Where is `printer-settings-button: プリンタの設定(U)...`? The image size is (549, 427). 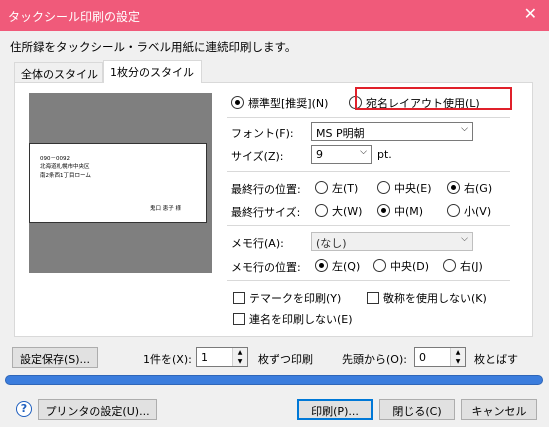 printer-settings-button: プリンタの設定(U)... is located at coordinates (97, 409).